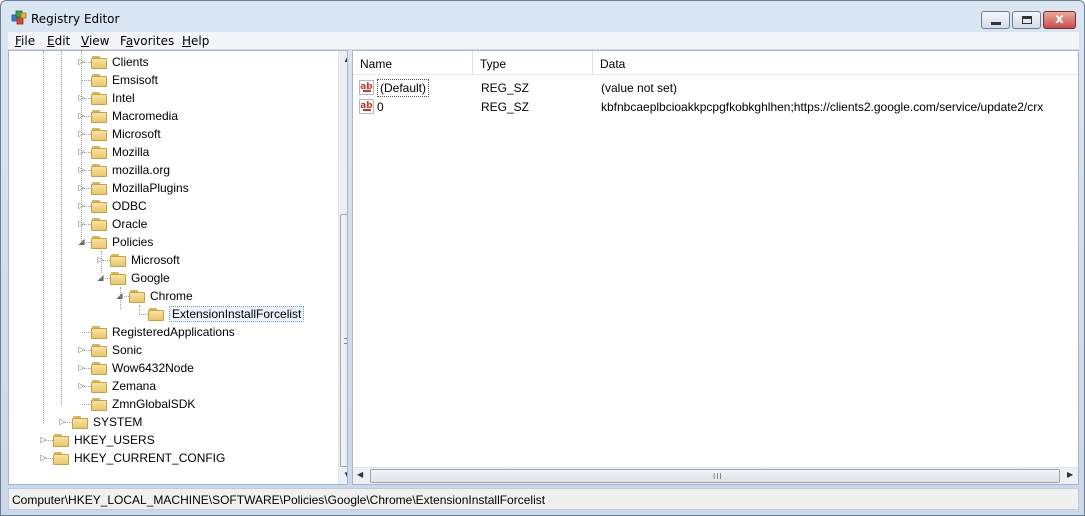 Image resolution: width=1085 pixels, height=516 pixels. What do you see at coordinates (136, 134) in the screenshot?
I see `tree-node-label: Microsoft` at bounding box center [136, 134].